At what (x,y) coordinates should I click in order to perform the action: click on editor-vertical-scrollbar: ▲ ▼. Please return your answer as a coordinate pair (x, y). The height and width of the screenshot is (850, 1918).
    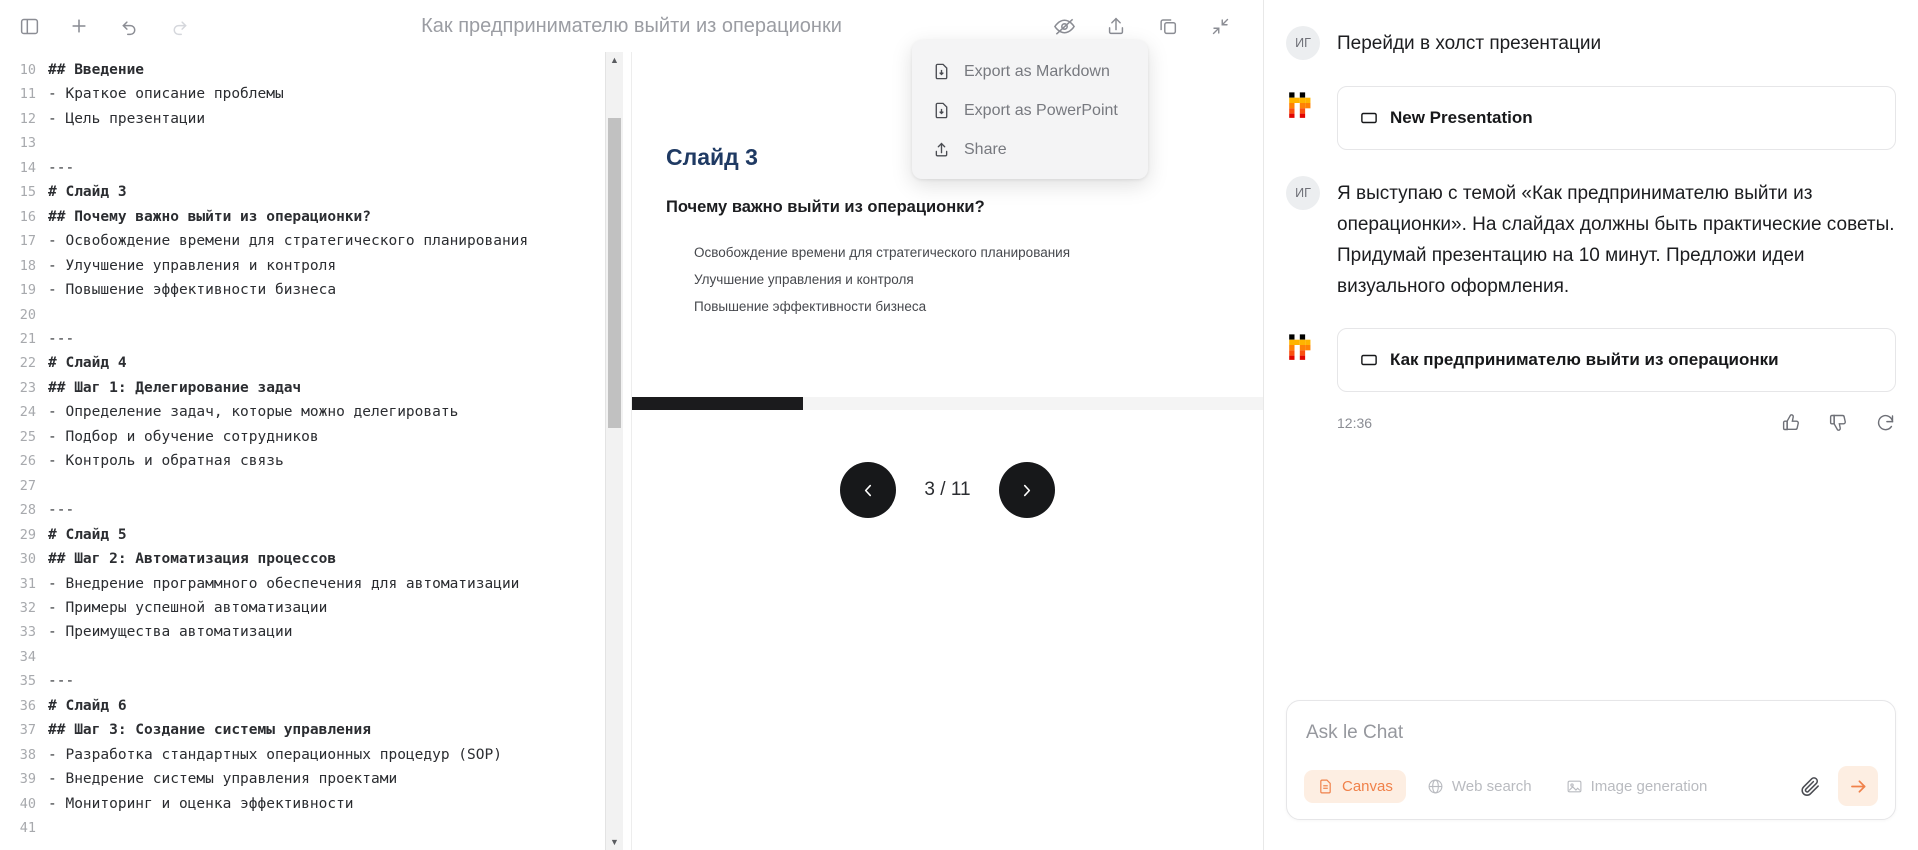
    Looking at the image, I should click on (614, 451).